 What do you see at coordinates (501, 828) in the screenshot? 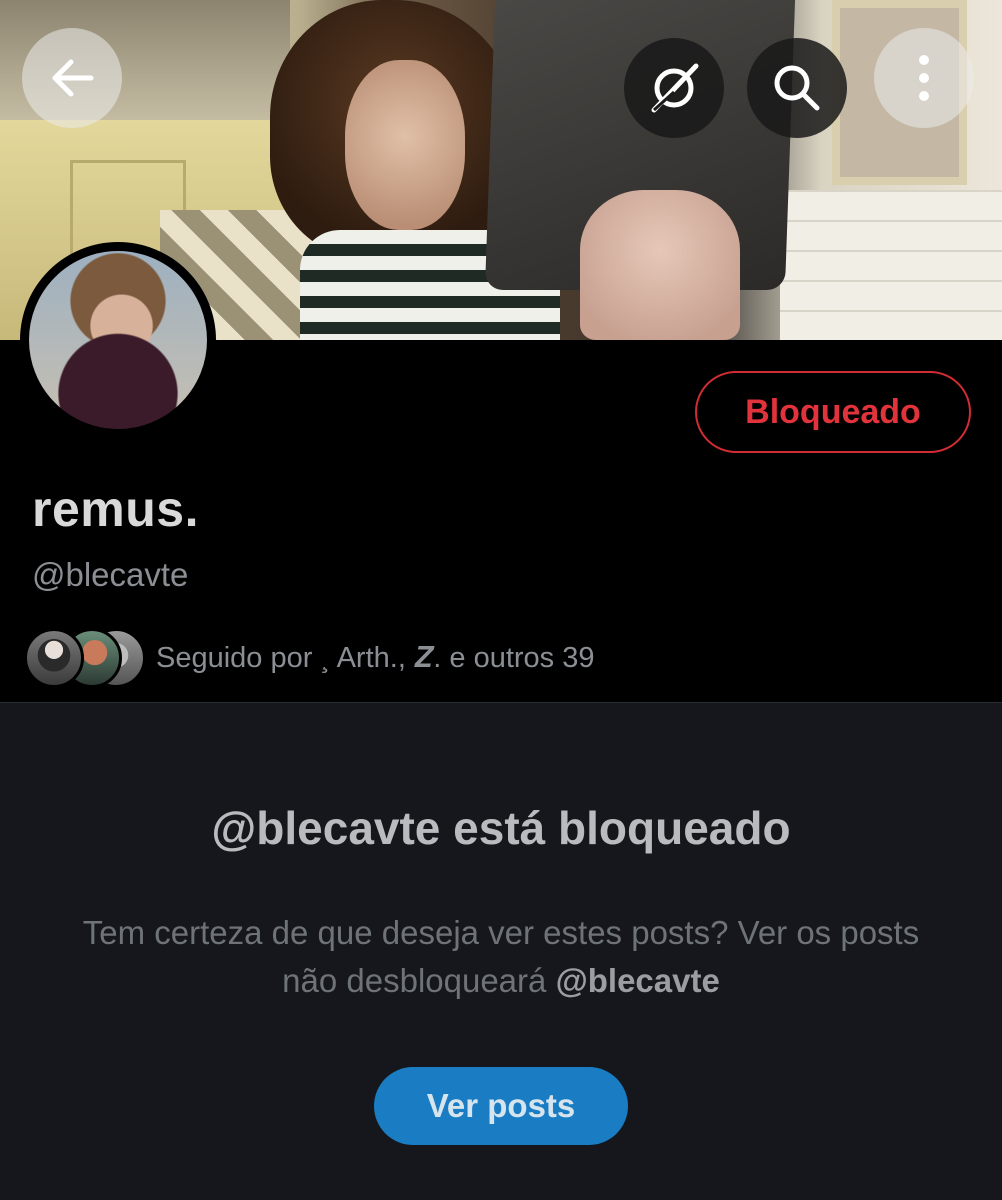
I see `blocked-title: @blecavte está bloqueado` at bounding box center [501, 828].